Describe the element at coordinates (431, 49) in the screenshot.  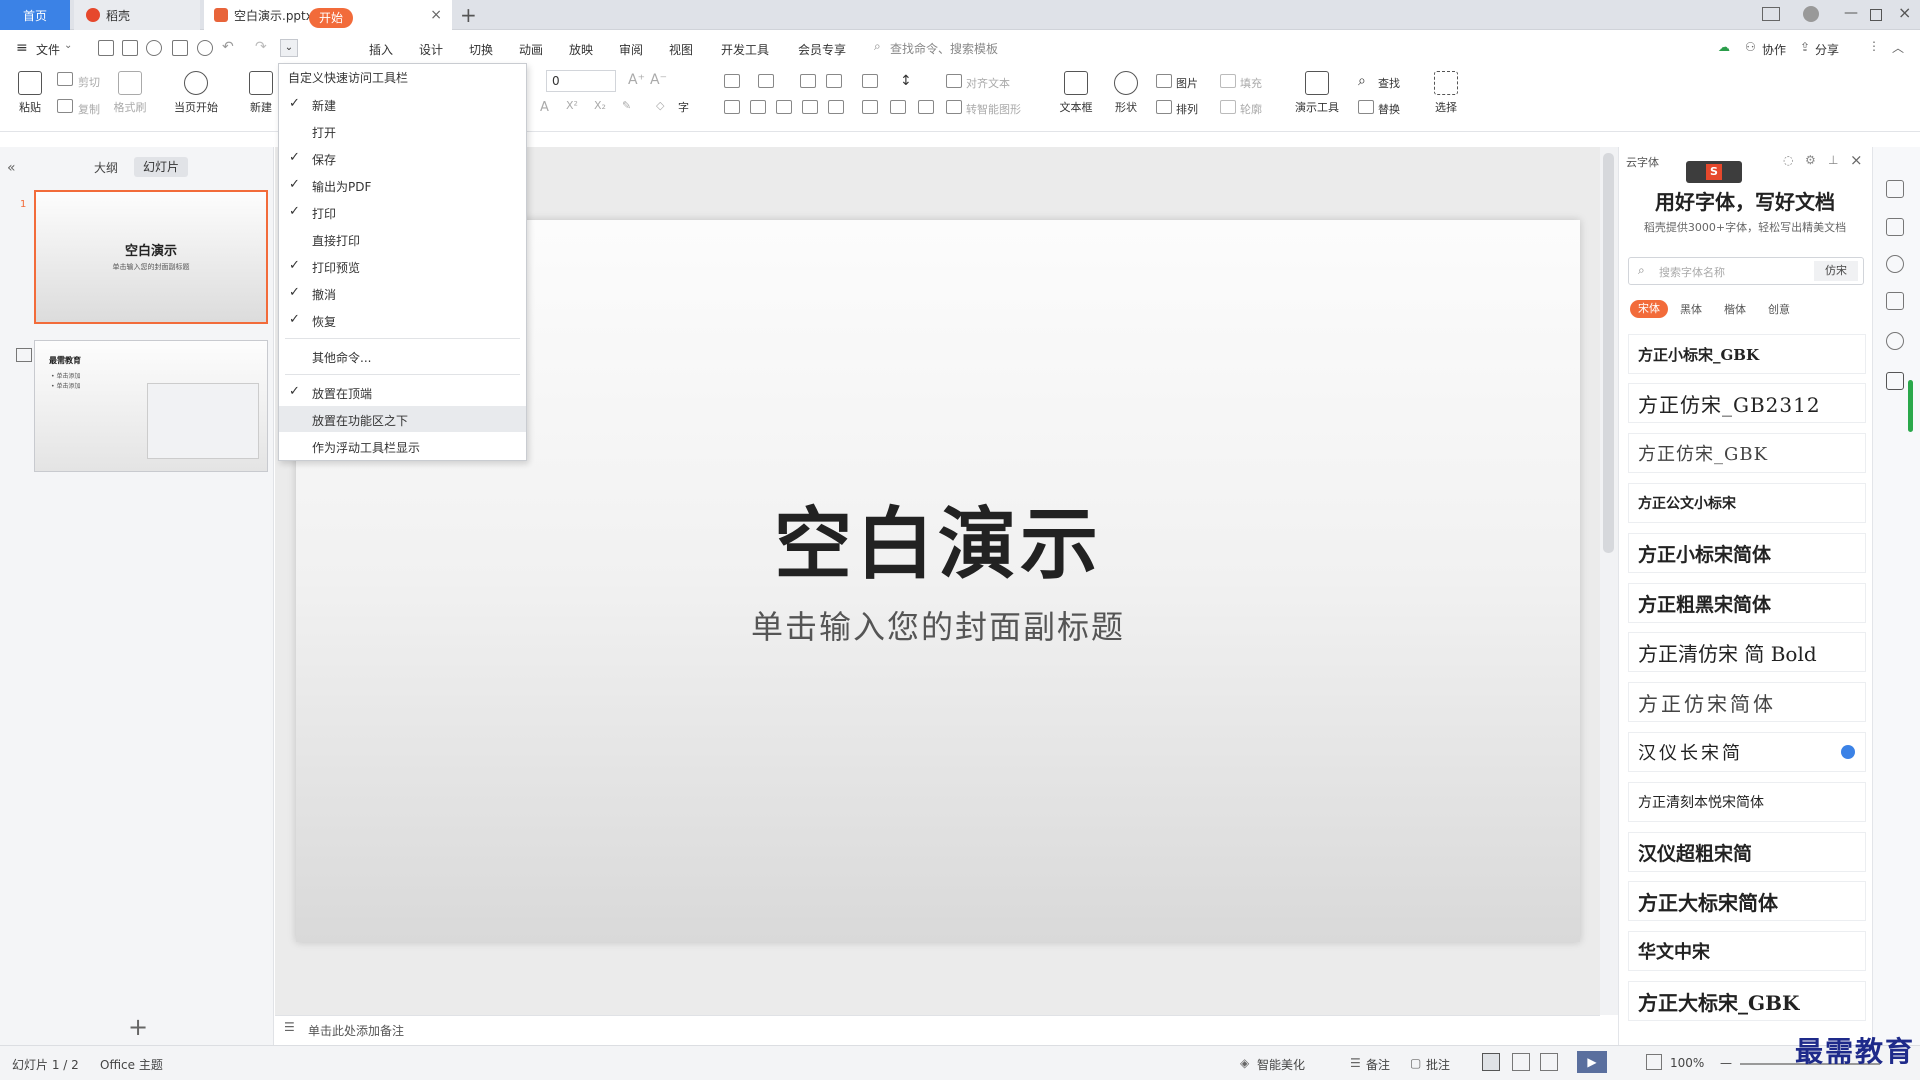
I see `tab-design: 设计` at that location.